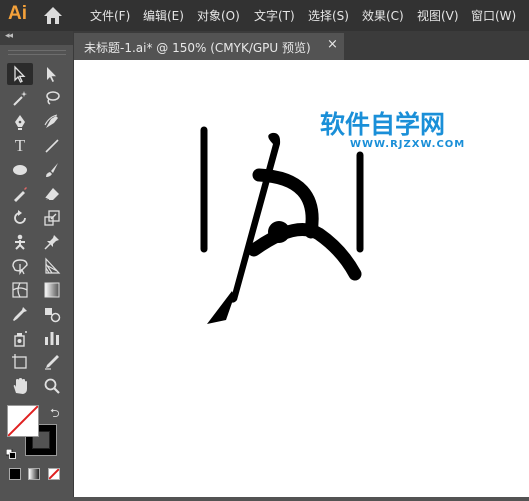  What do you see at coordinates (52, 170) in the screenshot?
I see `paintbrush-tool-icon` at bounding box center [52, 170].